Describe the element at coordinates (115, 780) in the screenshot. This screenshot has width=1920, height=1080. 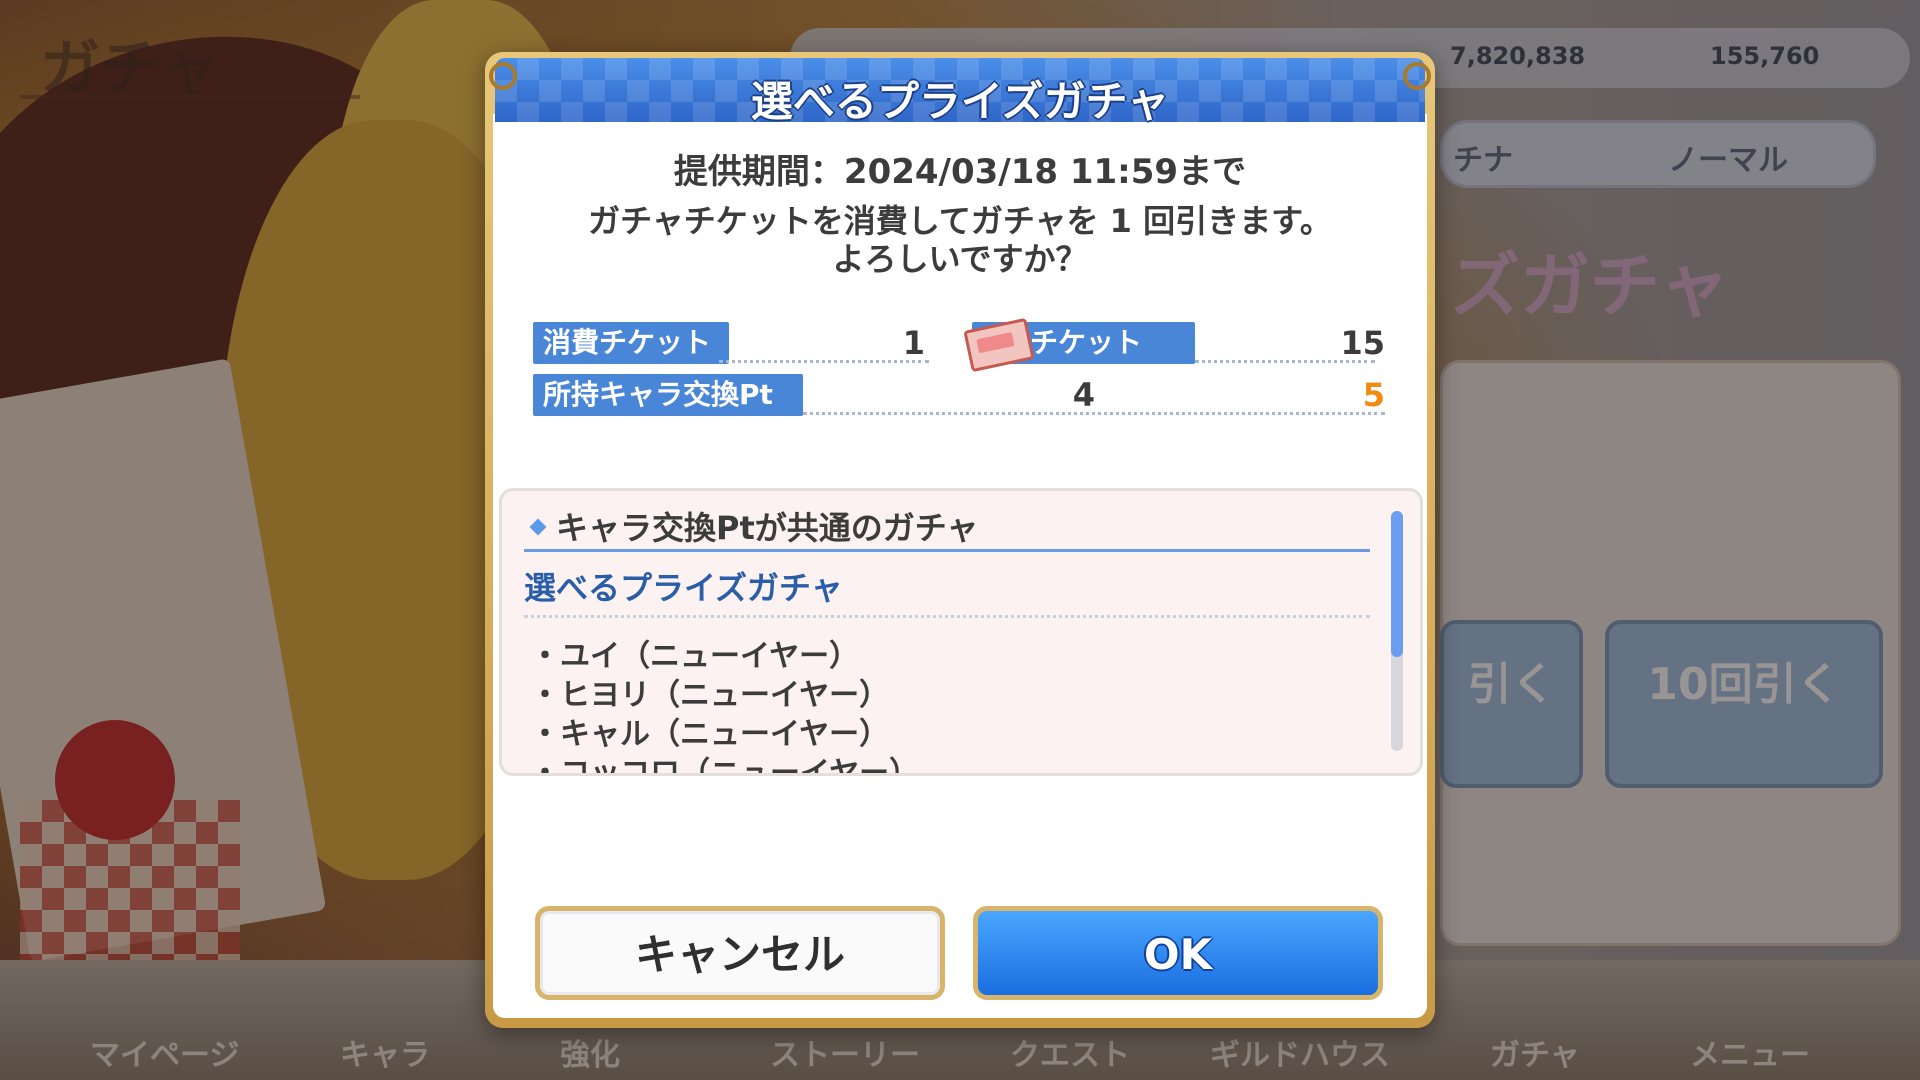
I see `plum-flower-icon` at that location.